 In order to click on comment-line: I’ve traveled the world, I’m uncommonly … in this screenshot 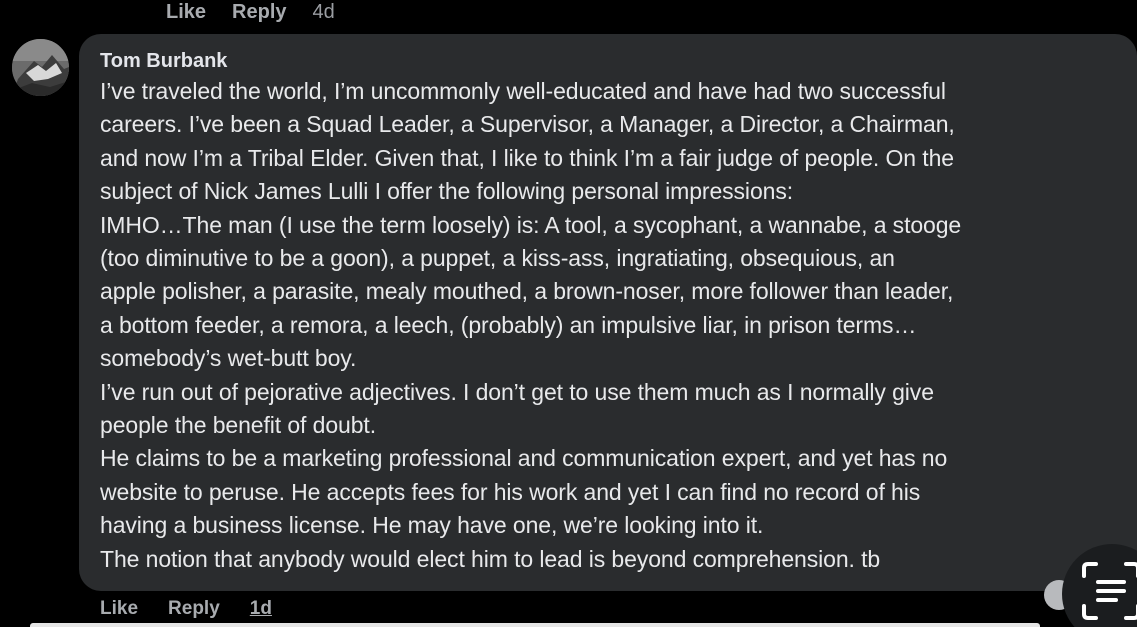, I will do `click(523, 91)`.